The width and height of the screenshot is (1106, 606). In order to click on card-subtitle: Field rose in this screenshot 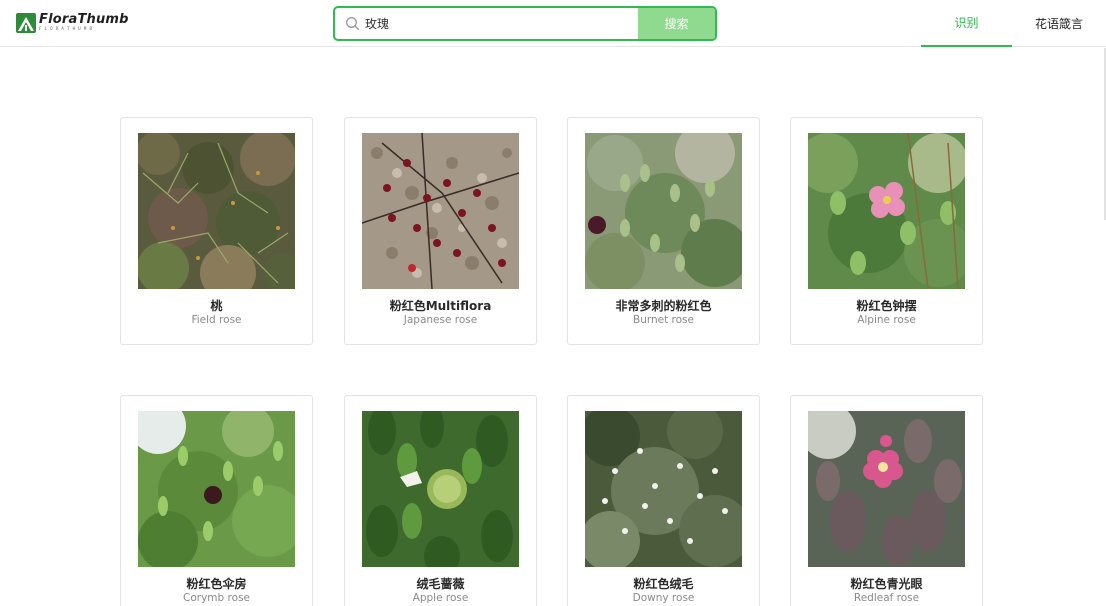, I will do `click(216, 320)`.